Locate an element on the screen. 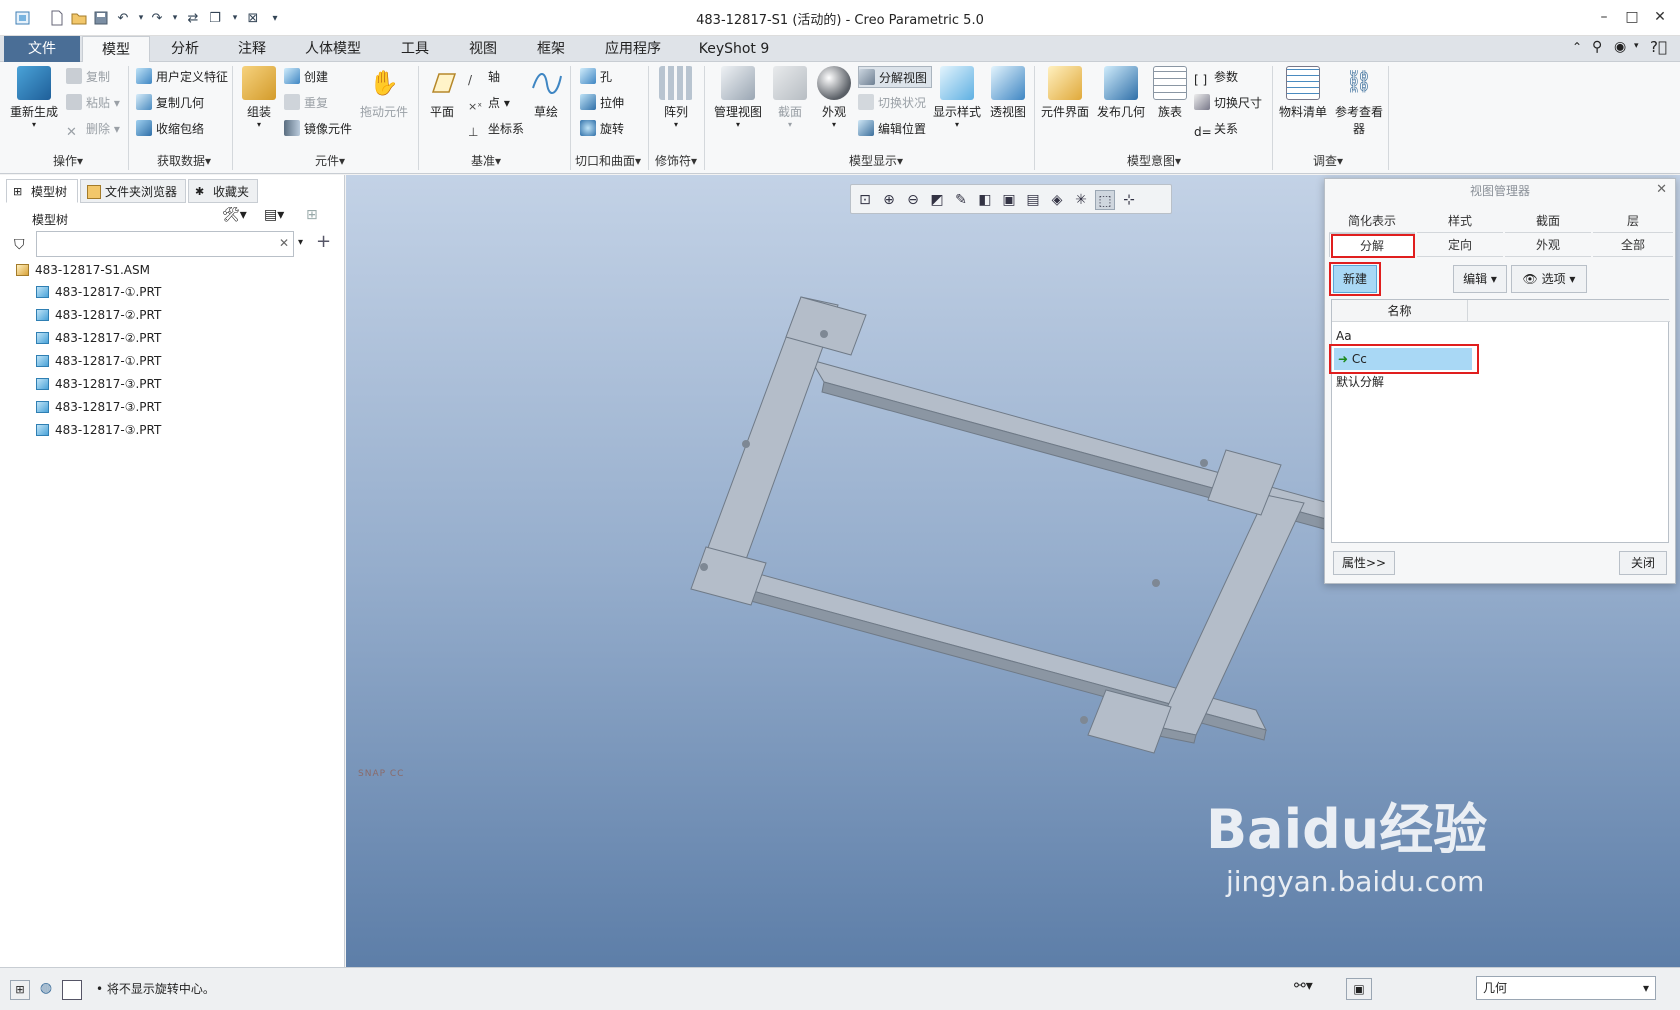 This screenshot has width=1680, height=1010. minimize-button: – is located at coordinates (1604, 17).